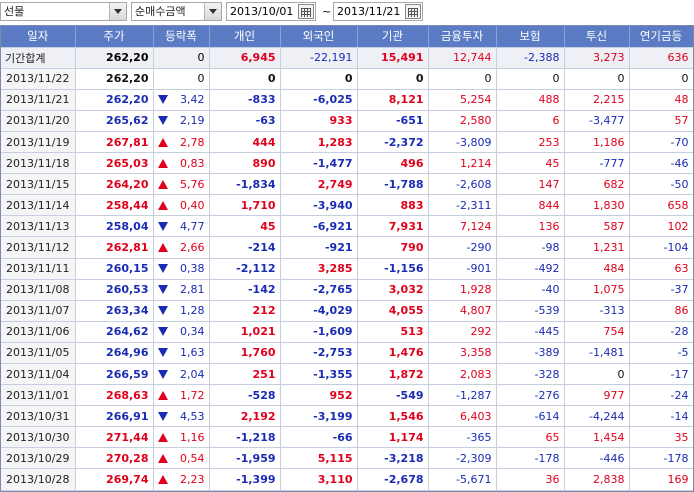 This screenshot has height=492, width=694. I want to click on cell-change: 5,76, so click(181, 184).